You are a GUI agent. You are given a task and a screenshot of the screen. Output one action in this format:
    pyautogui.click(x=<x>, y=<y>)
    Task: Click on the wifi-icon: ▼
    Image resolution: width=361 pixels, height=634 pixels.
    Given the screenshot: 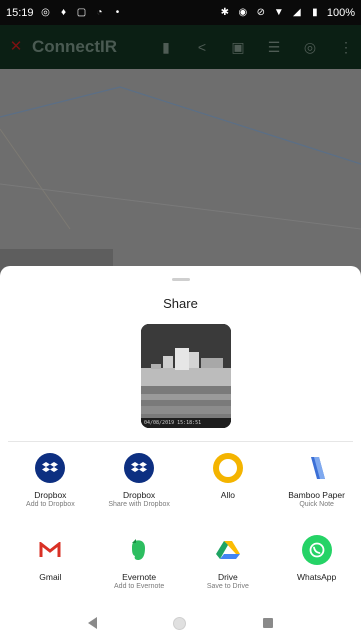 What is the action you would take?
    pyautogui.click(x=278, y=12)
    